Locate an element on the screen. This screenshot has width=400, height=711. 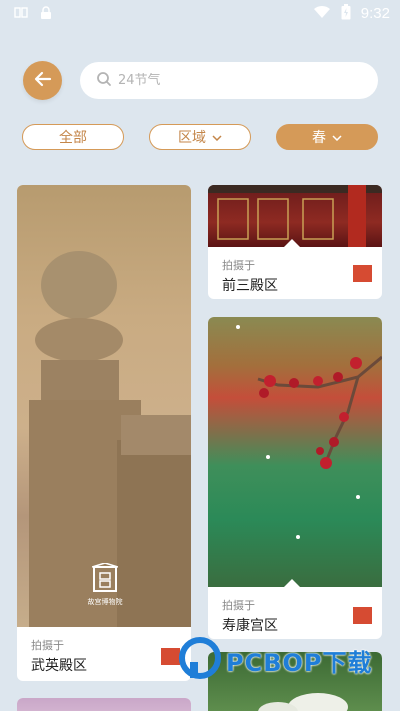
search-bar is located at coordinates (229, 80).